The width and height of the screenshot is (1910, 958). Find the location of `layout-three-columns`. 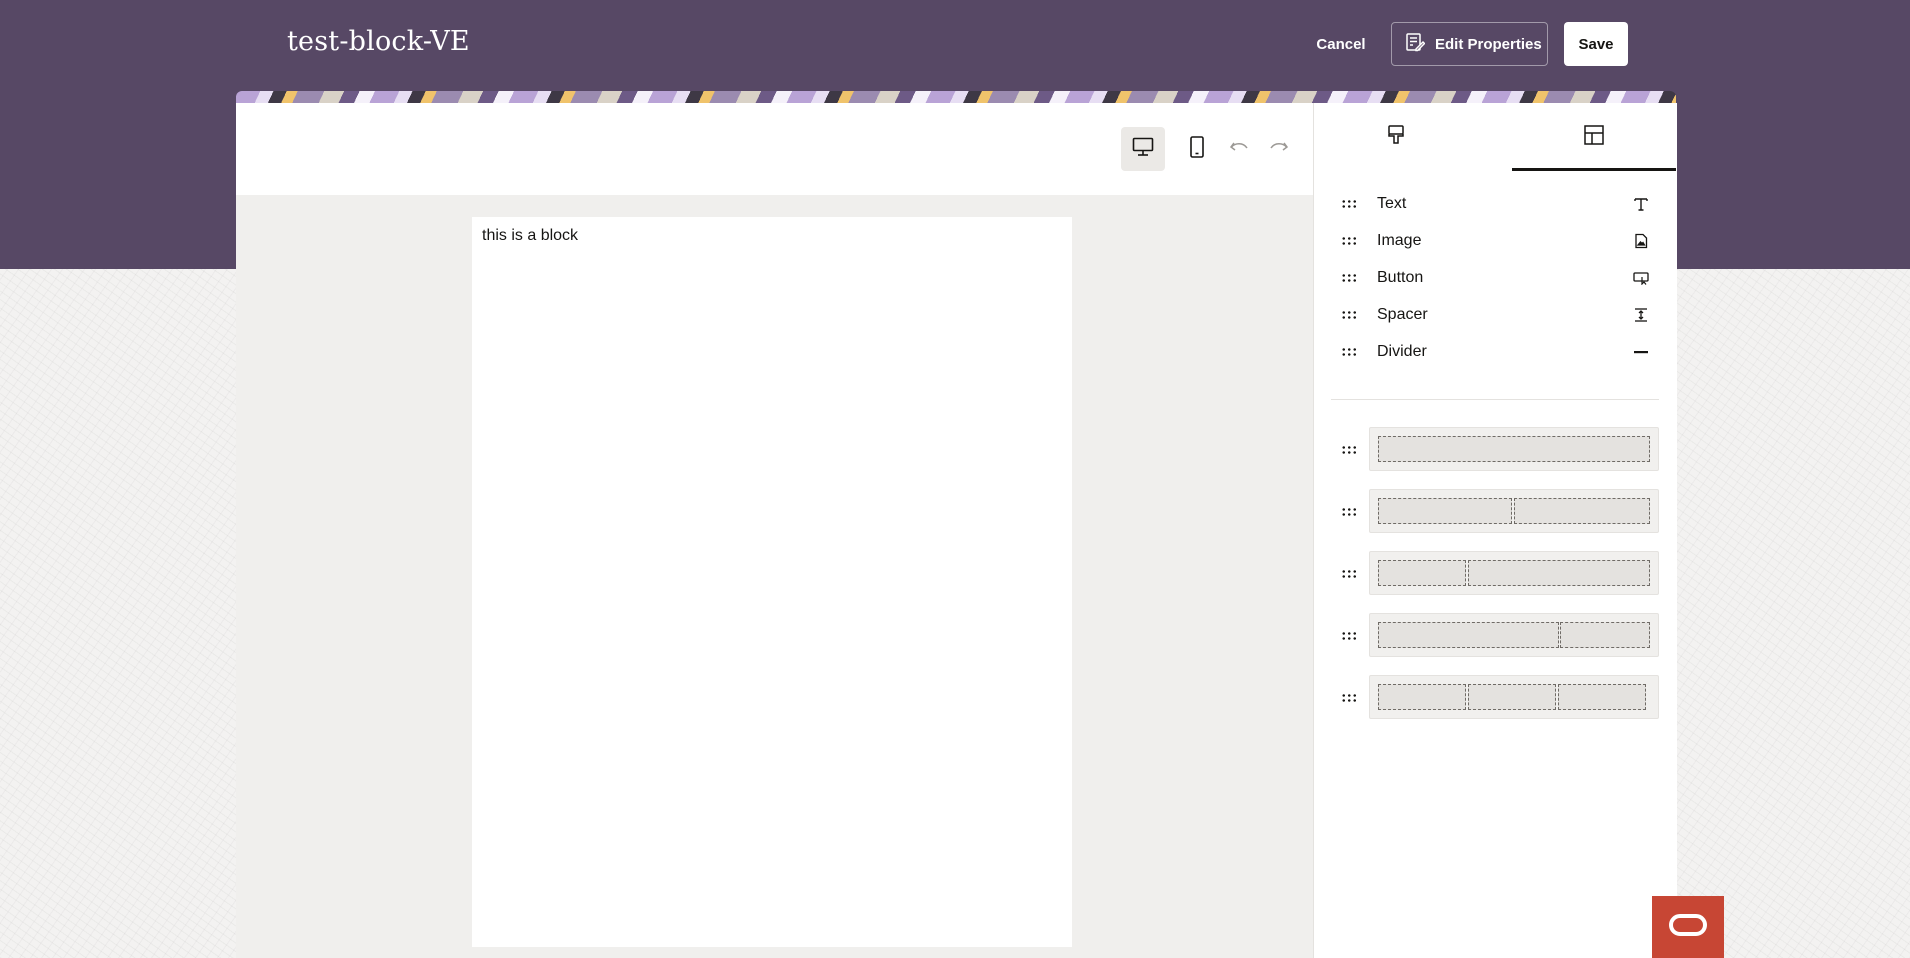

layout-three-columns is located at coordinates (1495, 698).